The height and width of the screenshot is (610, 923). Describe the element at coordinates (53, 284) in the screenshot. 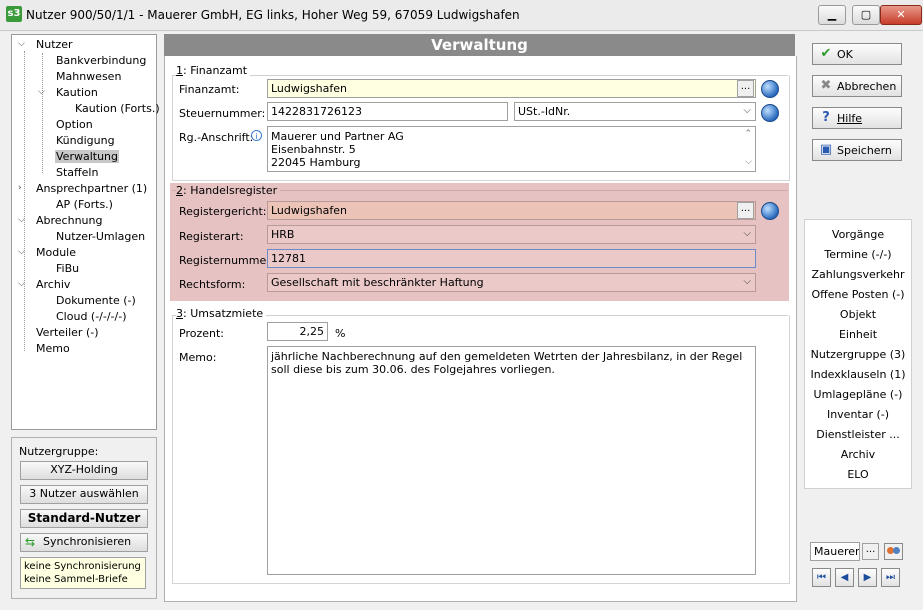

I see `tree-item-archiv: Archiv` at that location.